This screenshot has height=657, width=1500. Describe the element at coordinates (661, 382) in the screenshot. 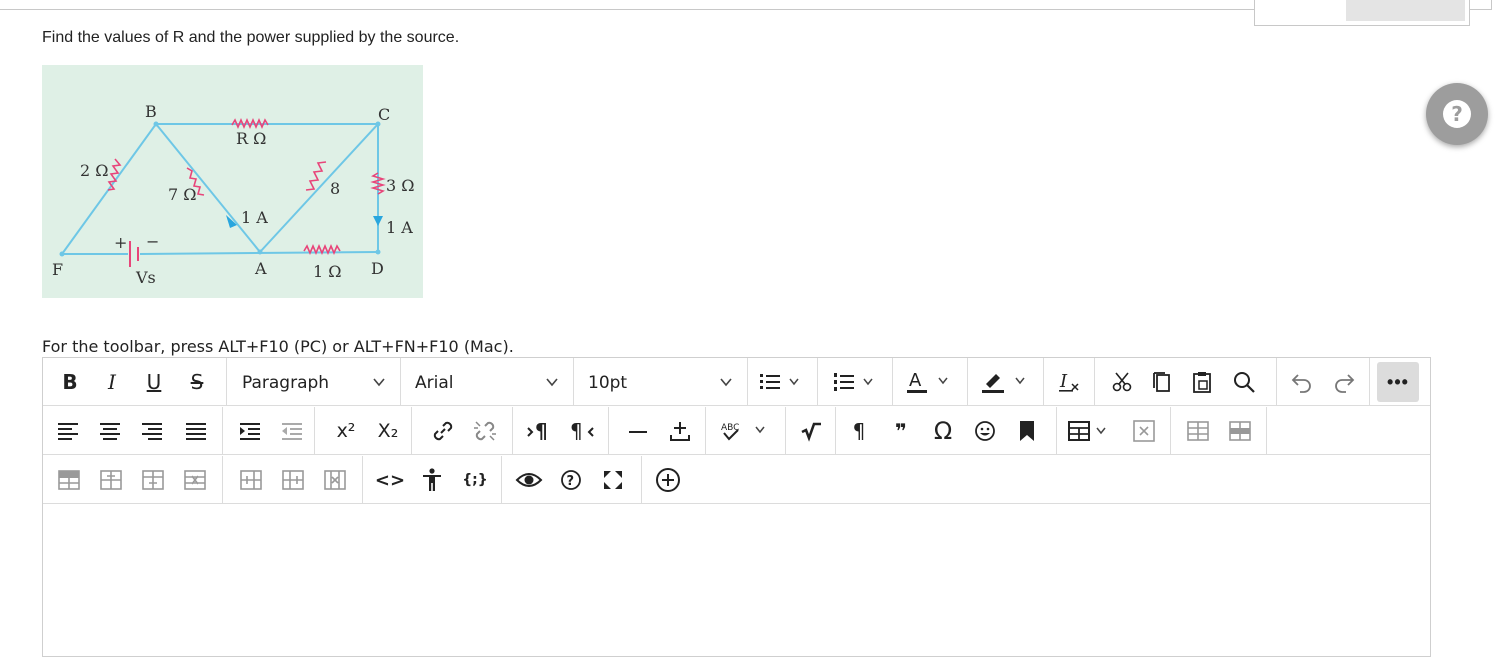

I see `font-size-select: 10pt` at that location.